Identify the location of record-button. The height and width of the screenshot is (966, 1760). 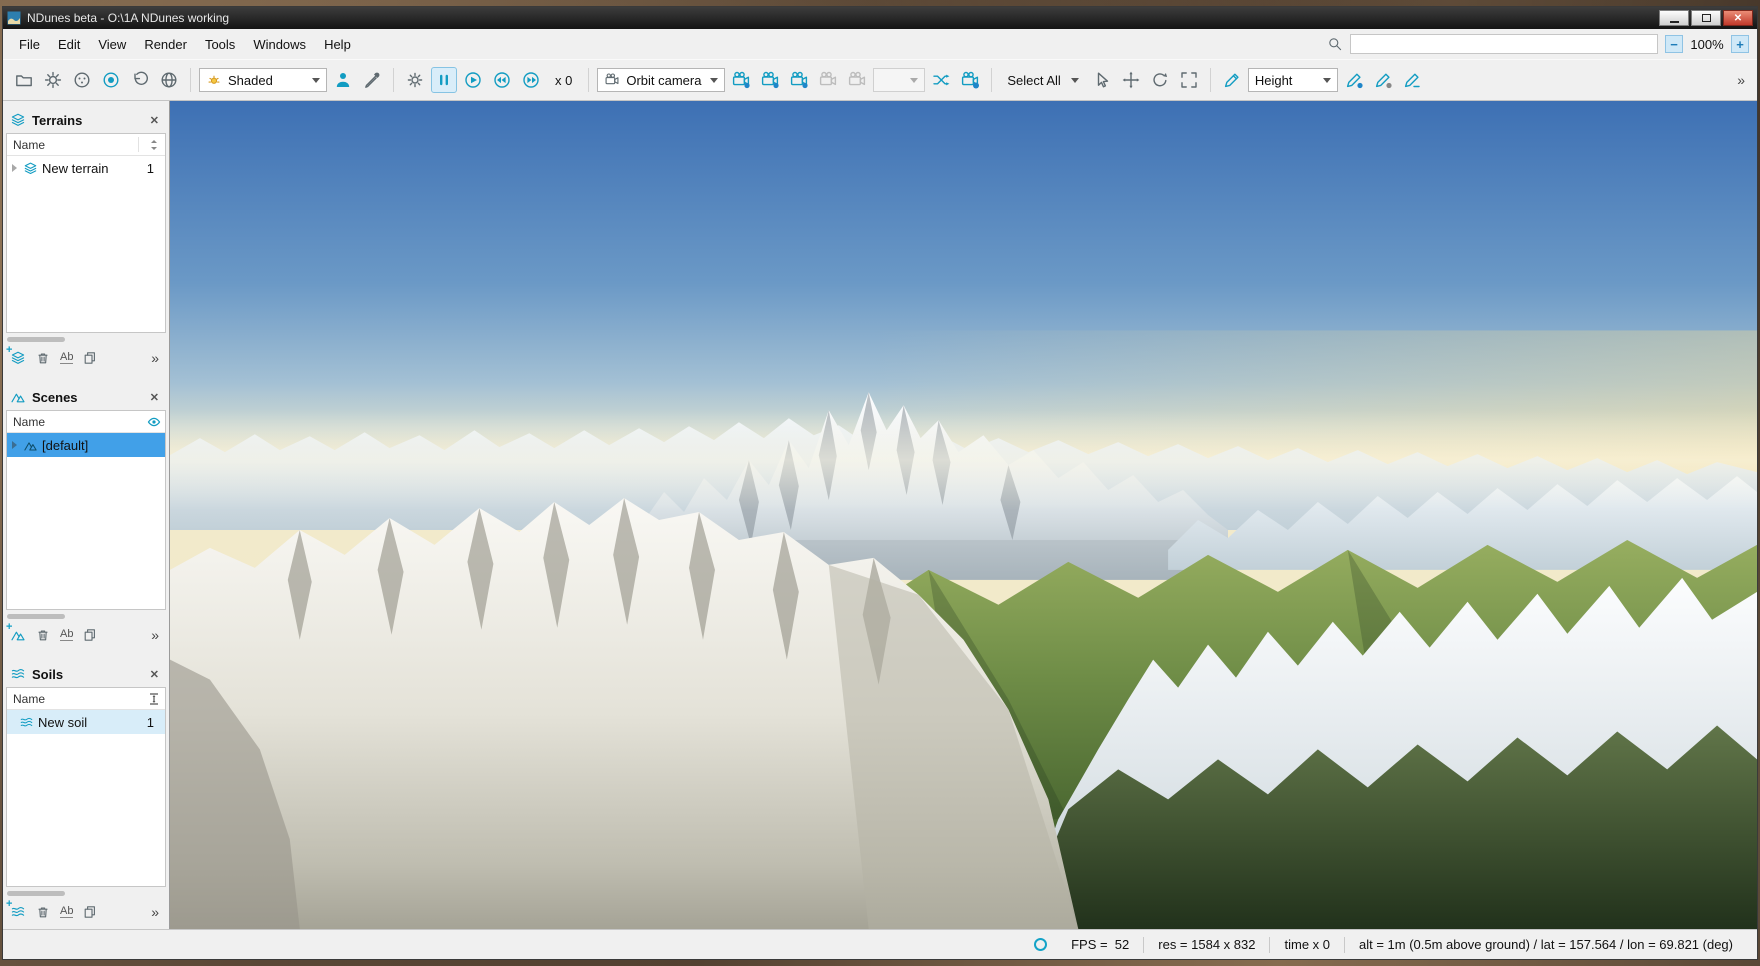
(111, 80).